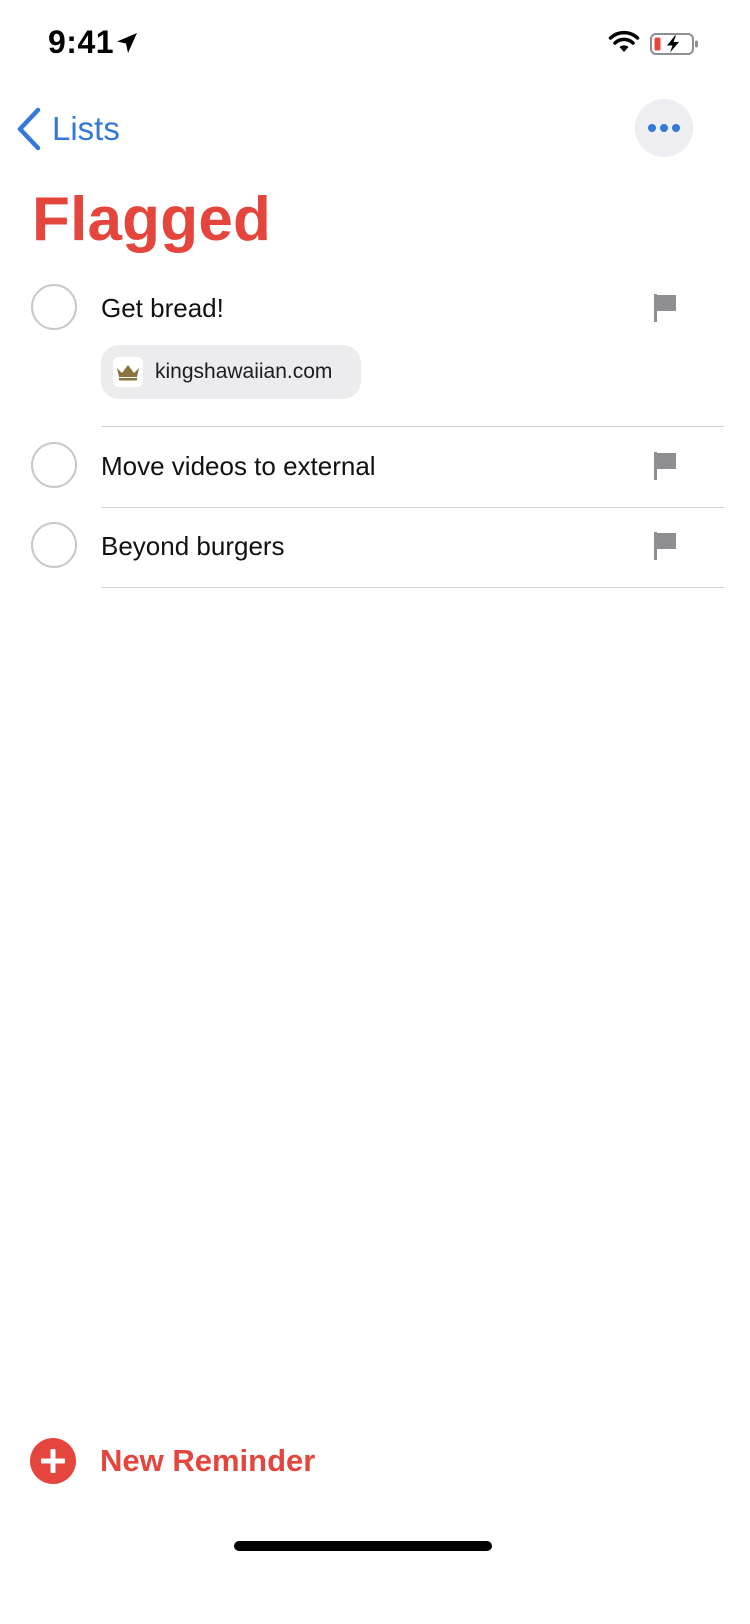  I want to click on reminder-title: Beyond burgers, so click(193, 546).